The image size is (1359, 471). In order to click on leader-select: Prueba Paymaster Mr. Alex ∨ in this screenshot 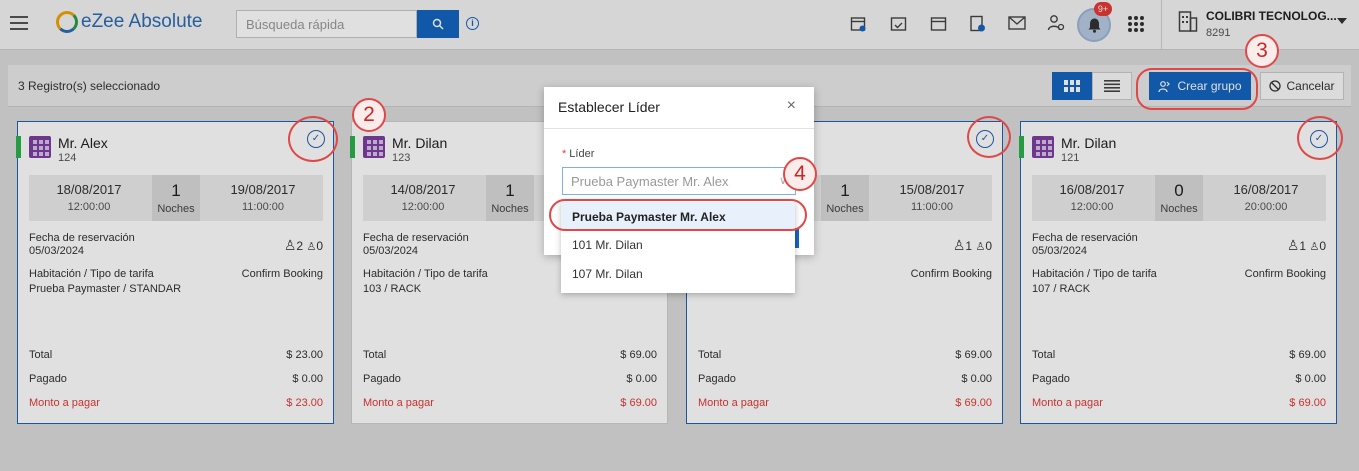, I will do `click(679, 181)`.